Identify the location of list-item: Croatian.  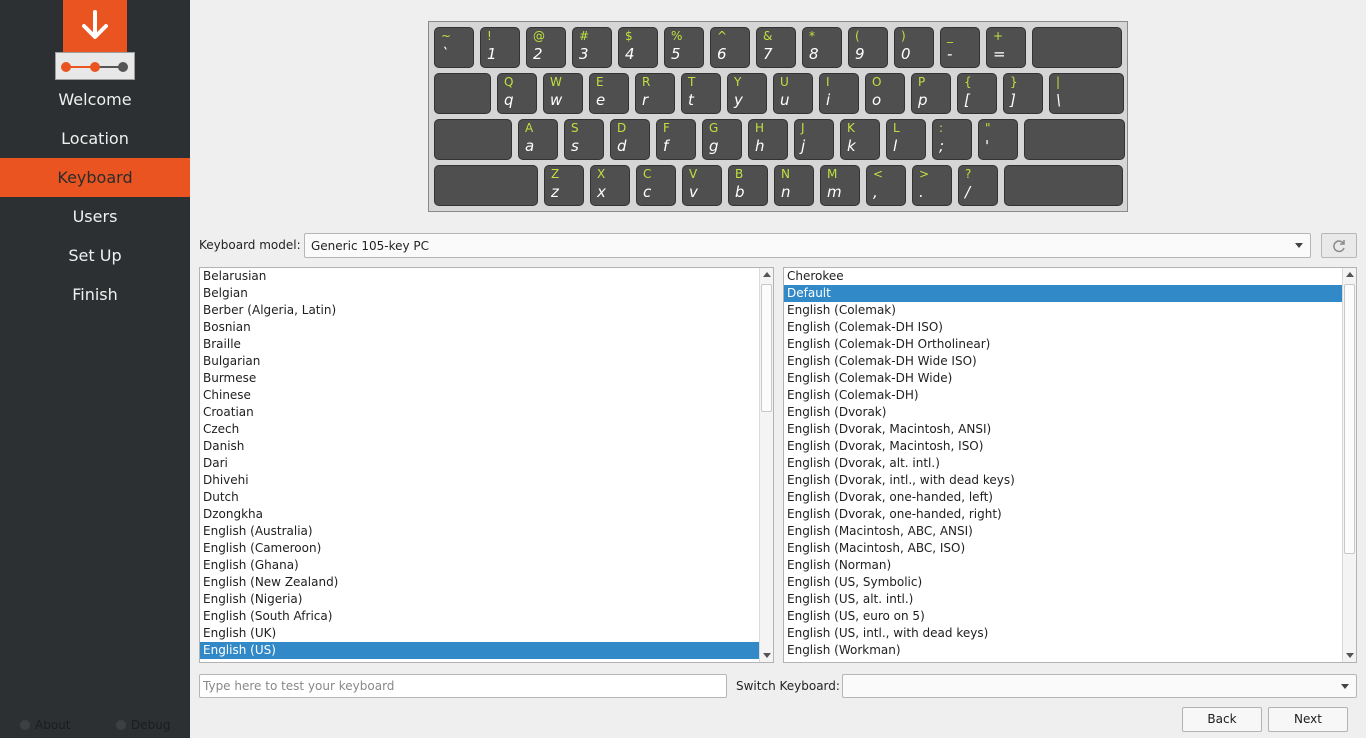
(479, 412).